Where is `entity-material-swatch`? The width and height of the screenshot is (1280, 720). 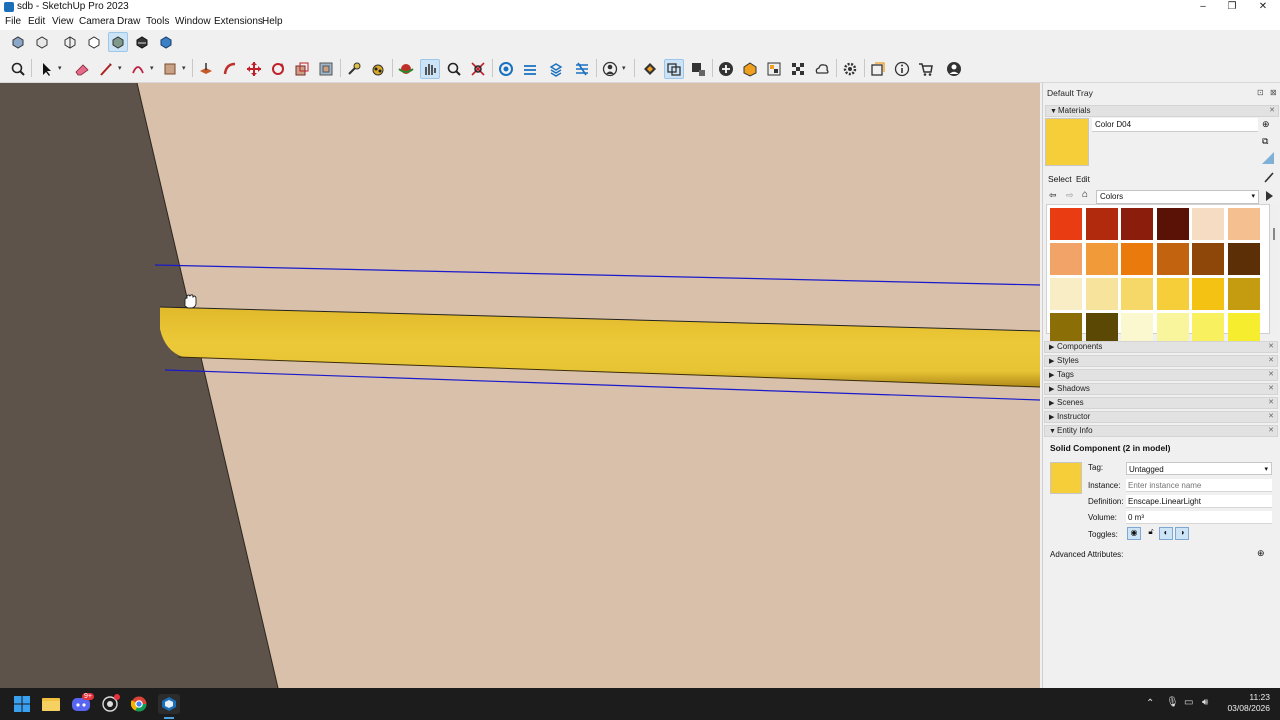 entity-material-swatch is located at coordinates (1066, 478).